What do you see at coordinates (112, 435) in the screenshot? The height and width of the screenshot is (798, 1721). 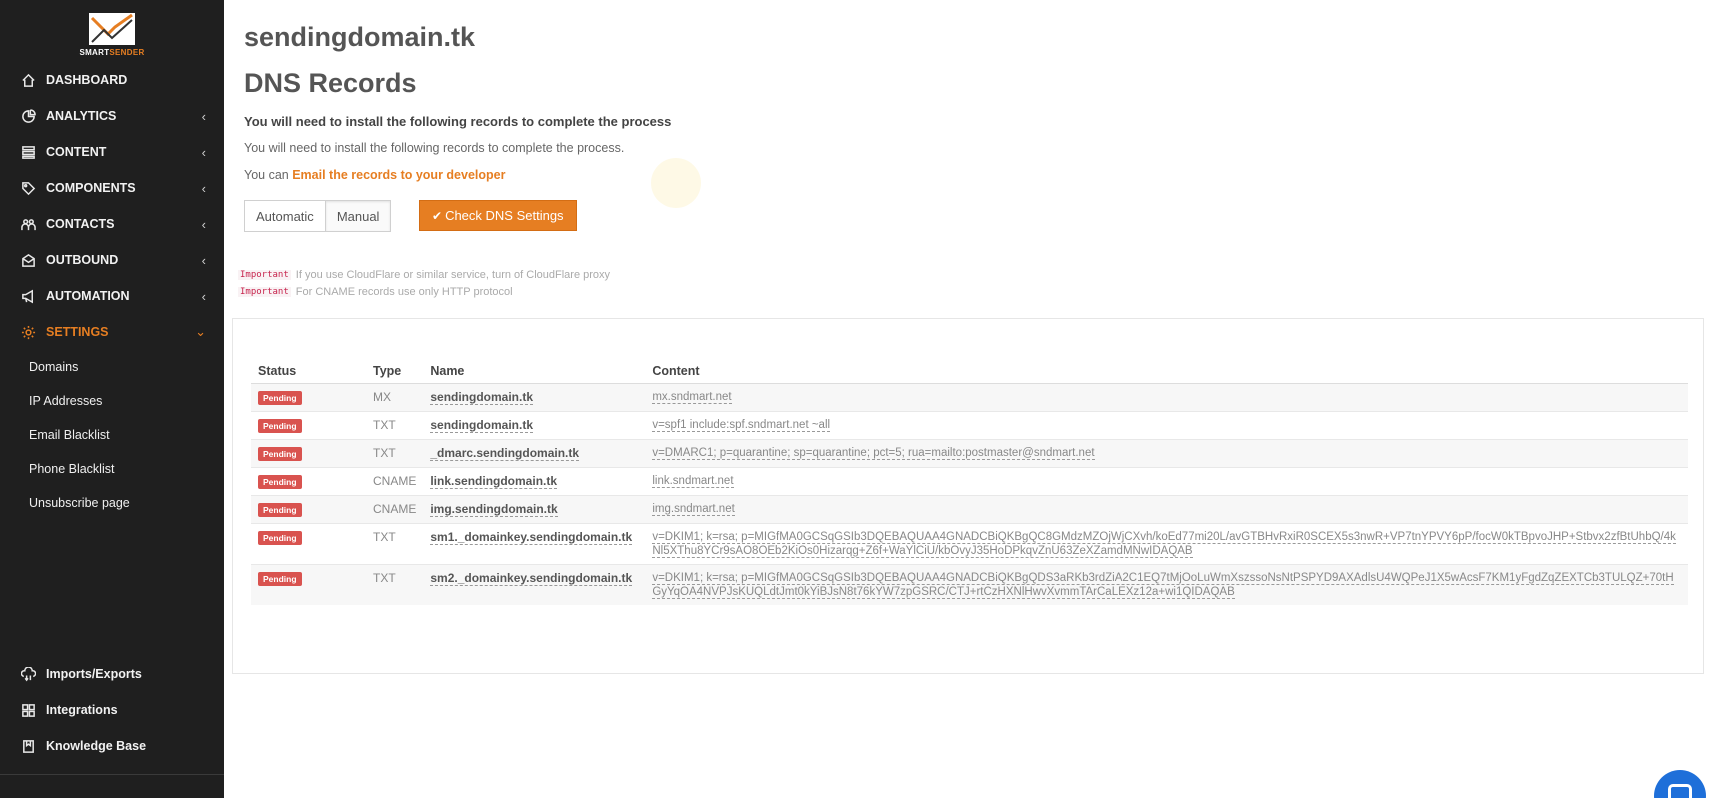 I see `sidebar-item-email-blacklist: Email Blacklist` at bounding box center [112, 435].